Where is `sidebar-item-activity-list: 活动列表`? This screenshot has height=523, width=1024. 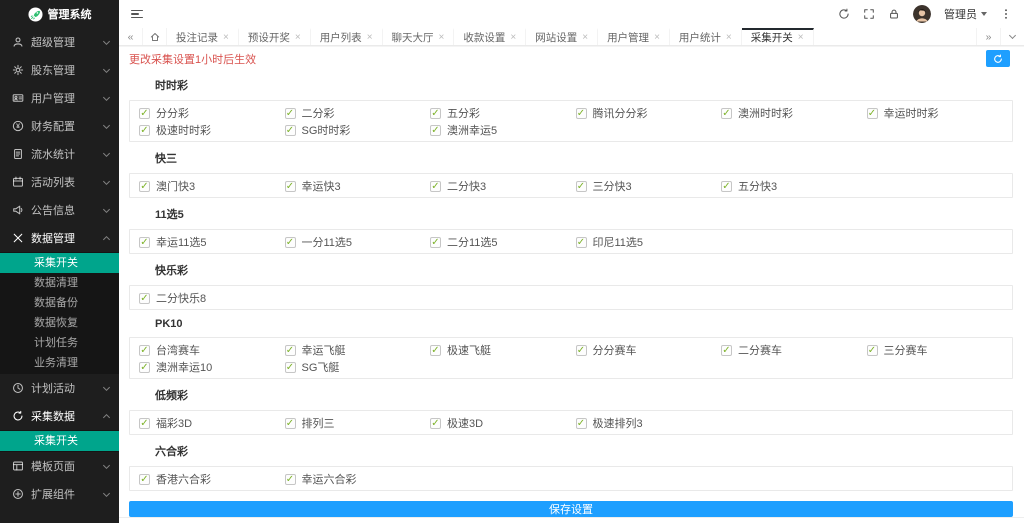 sidebar-item-activity-list: 活动列表 is located at coordinates (59, 182).